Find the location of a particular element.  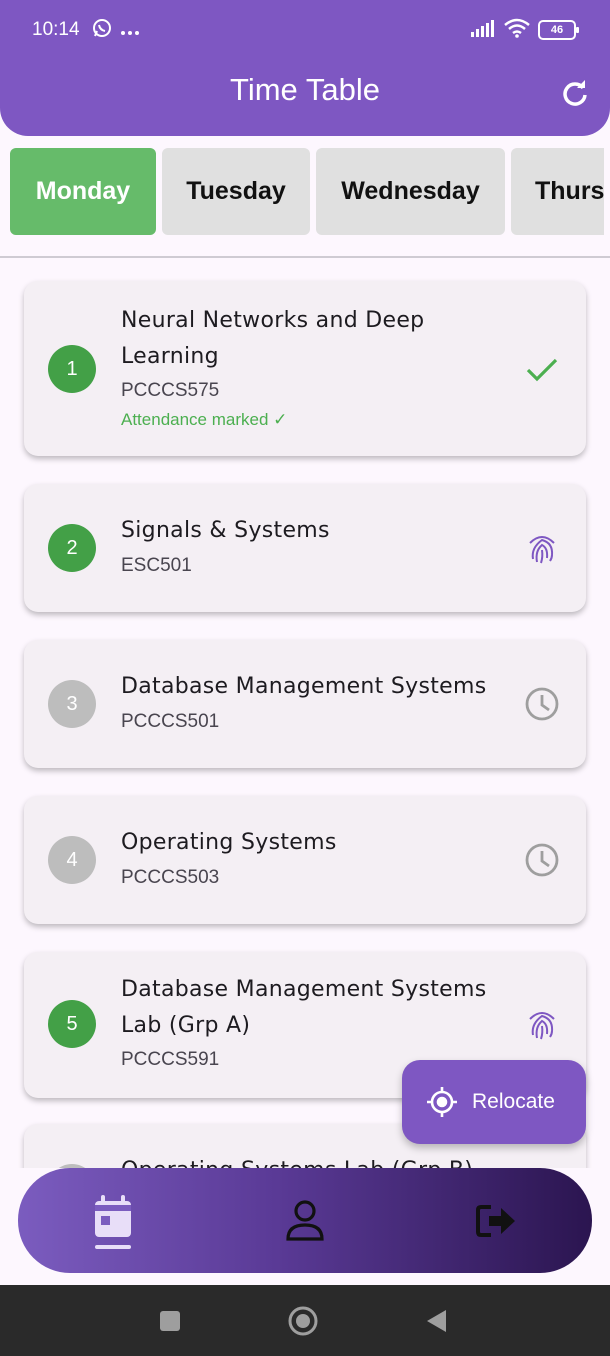

back-triangle-icon is located at coordinates (436, 1321).